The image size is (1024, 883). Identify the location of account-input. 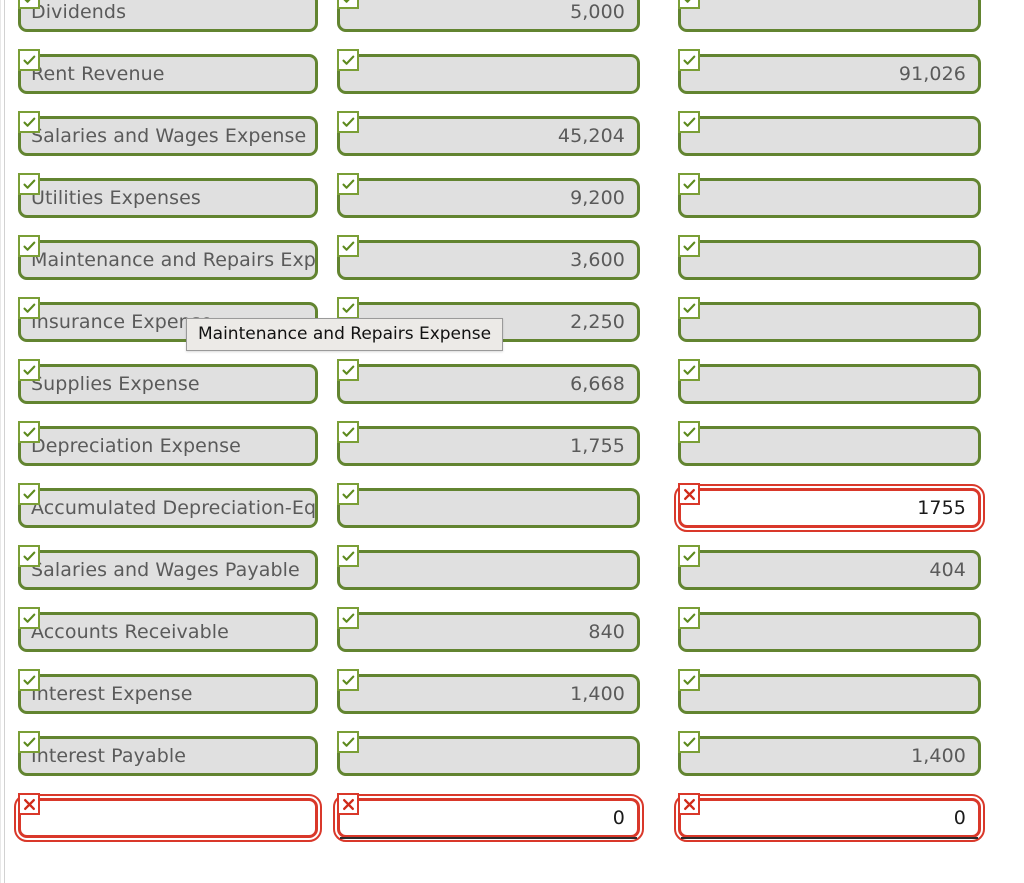
(168, 817).